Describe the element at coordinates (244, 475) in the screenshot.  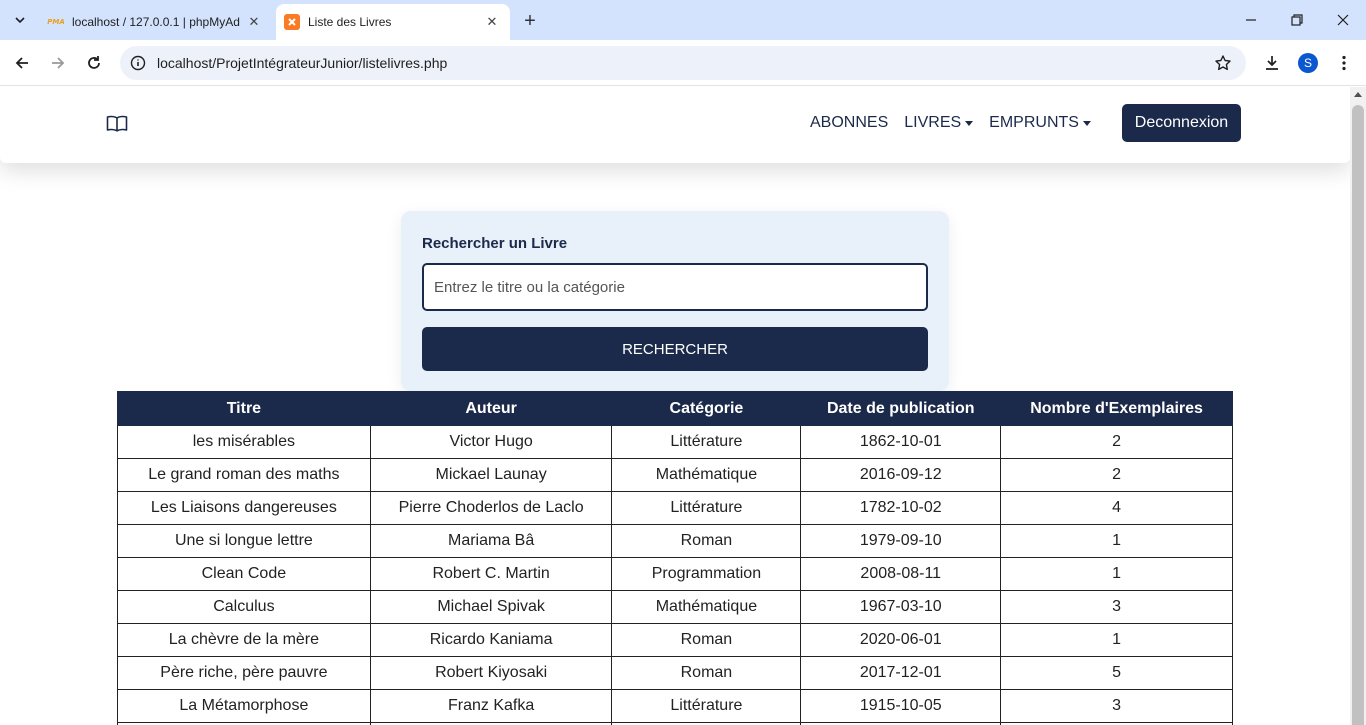
I see `cell-titre: Le grand roman des maths` at that location.